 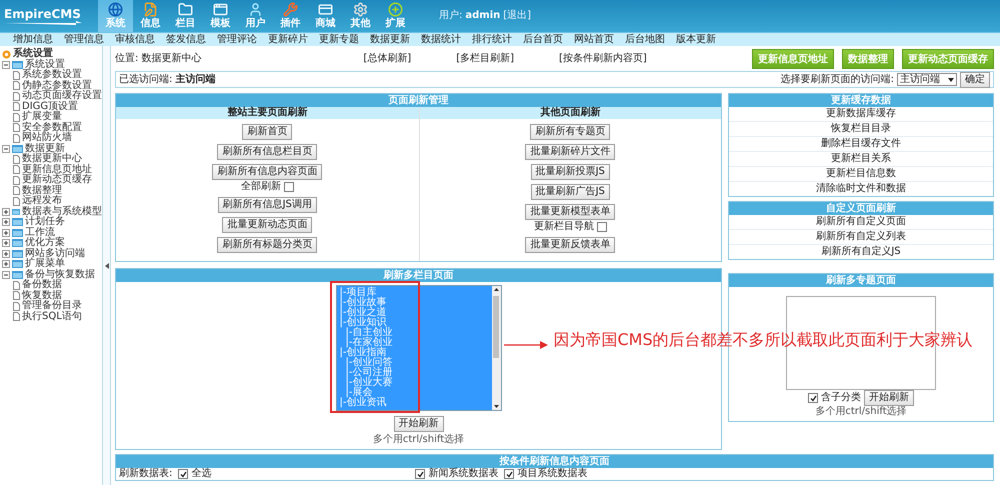 What do you see at coordinates (570, 172) in the screenshot?
I see `refresh-button: 批量刷新投票JS` at bounding box center [570, 172].